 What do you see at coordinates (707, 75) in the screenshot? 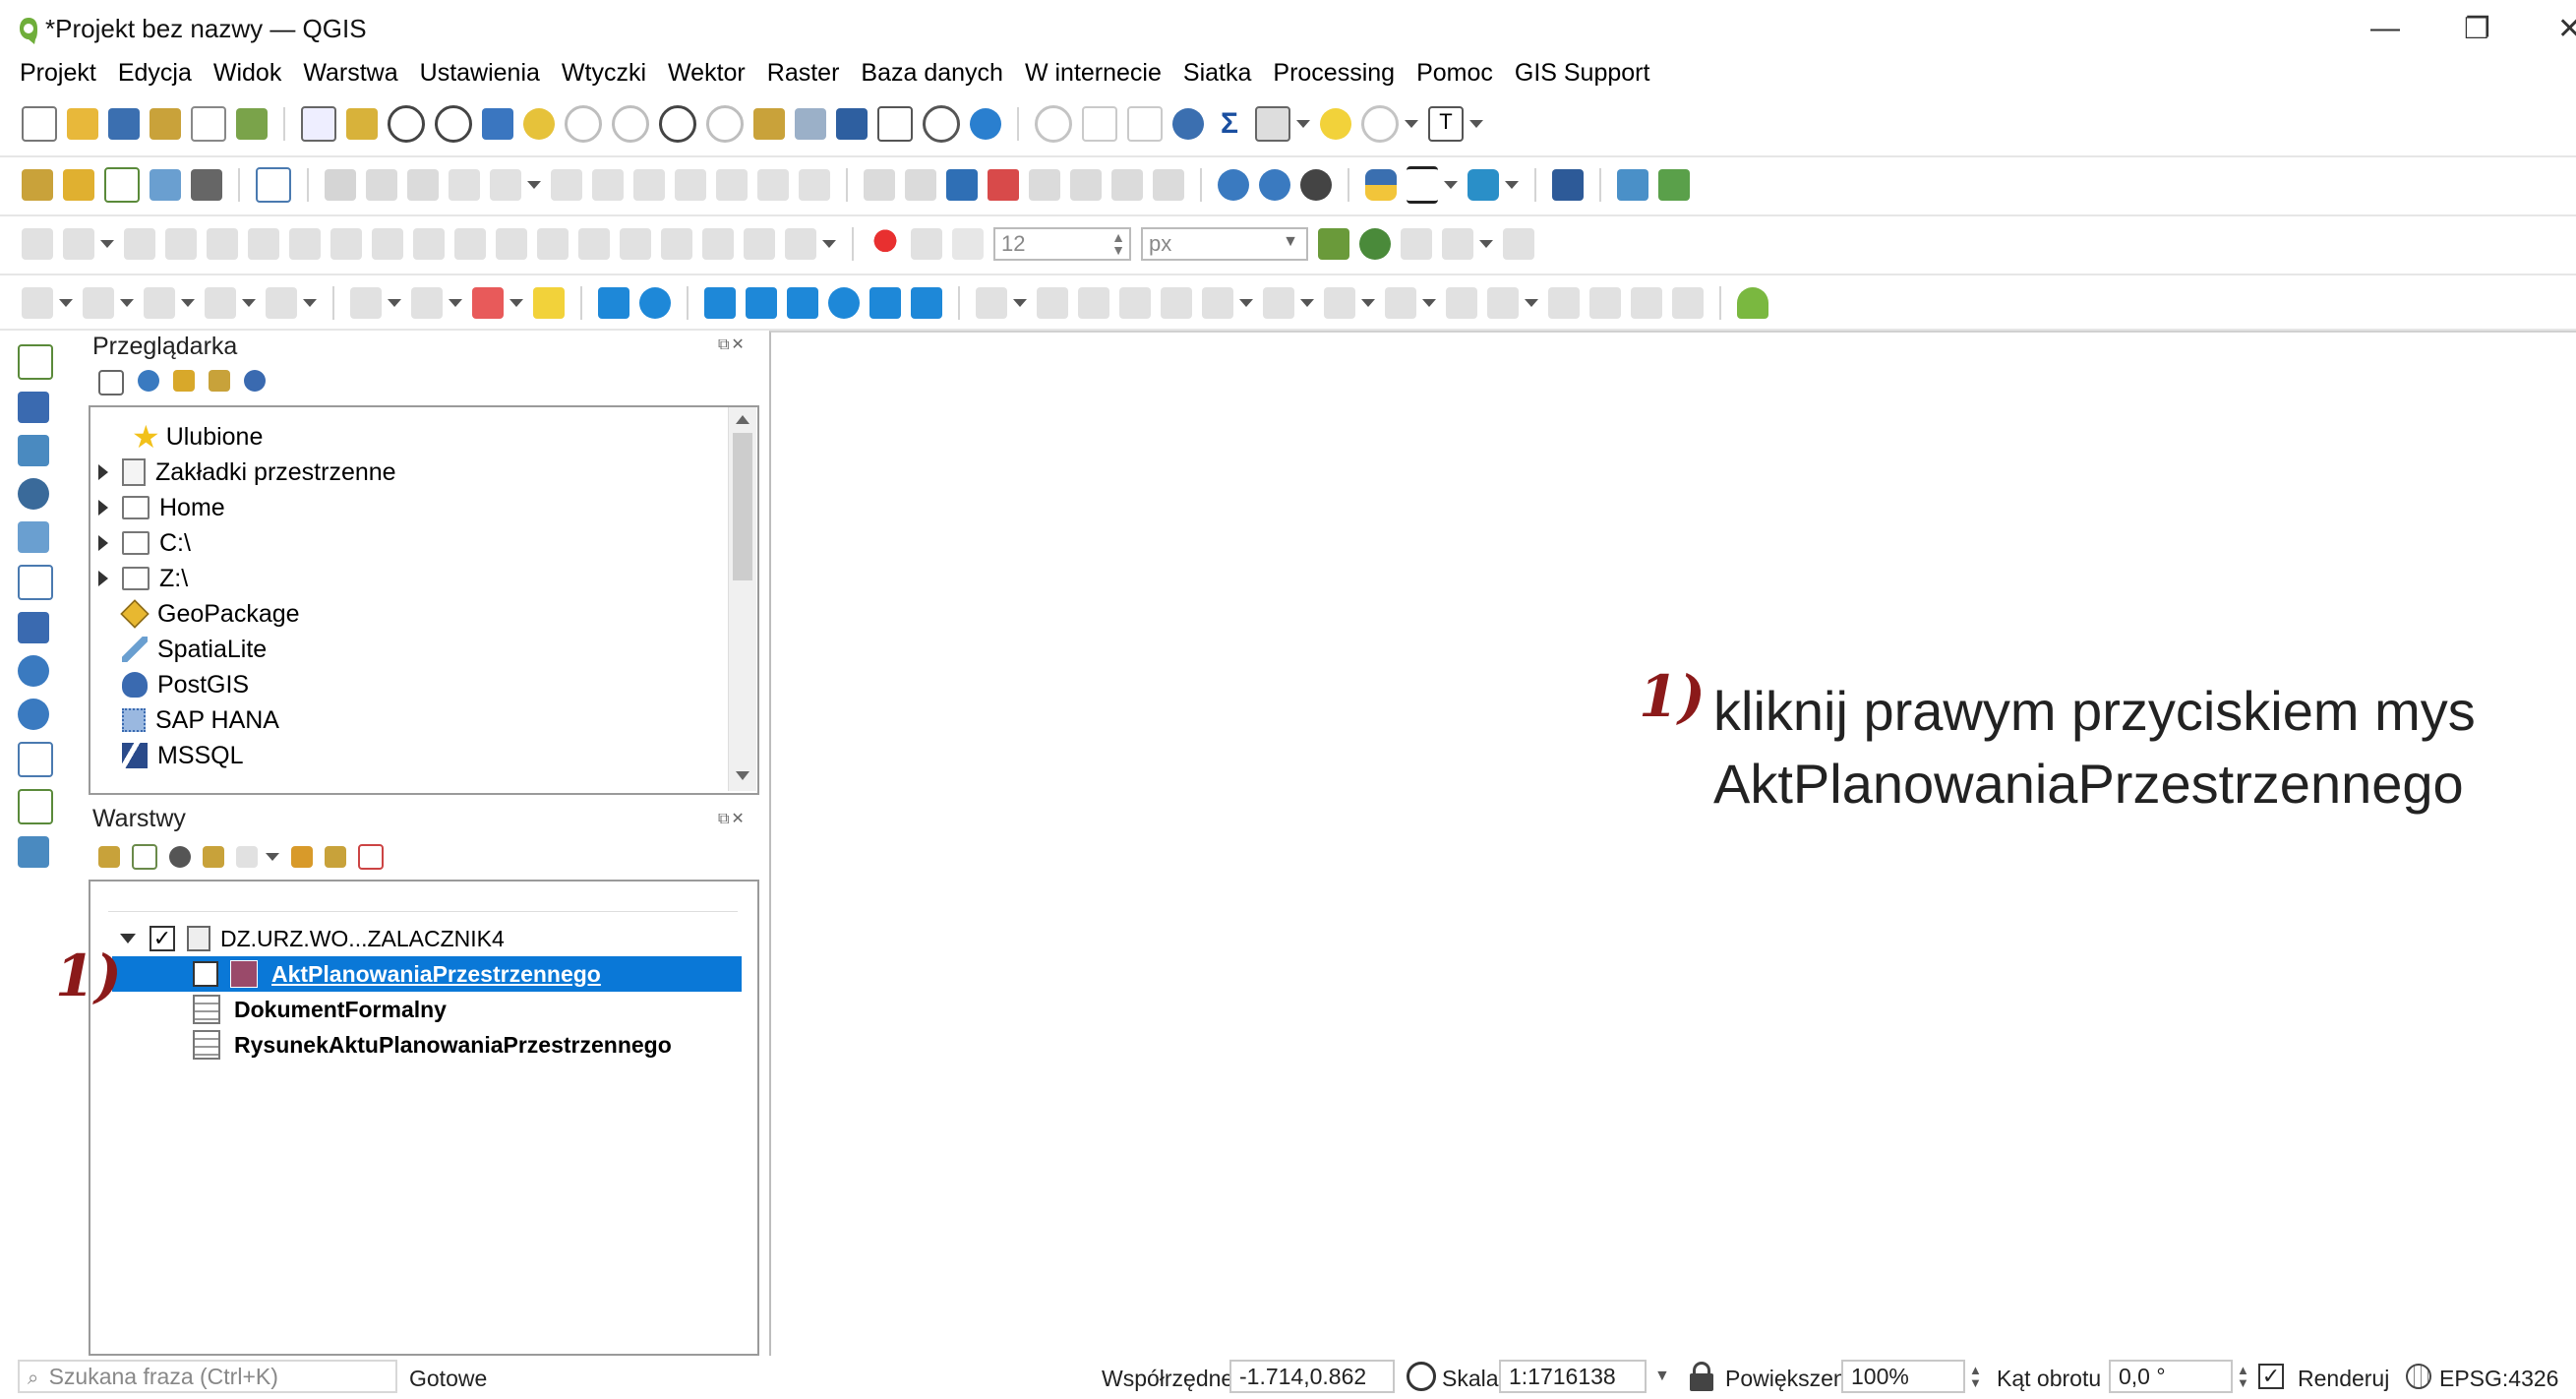
I see `menu-wektor: Wektor` at bounding box center [707, 75].